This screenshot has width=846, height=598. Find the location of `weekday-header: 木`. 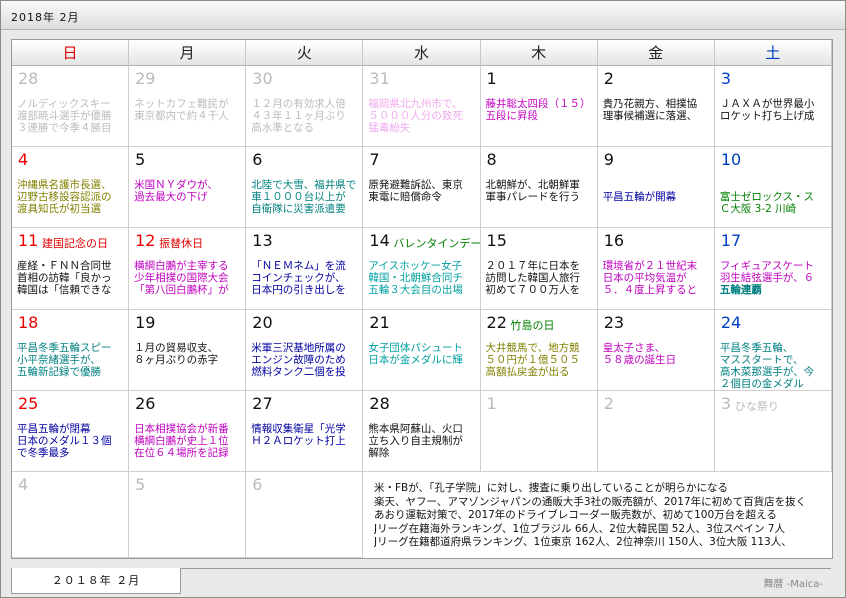

weekday-header: 木 is located at coordinates (539, 53).